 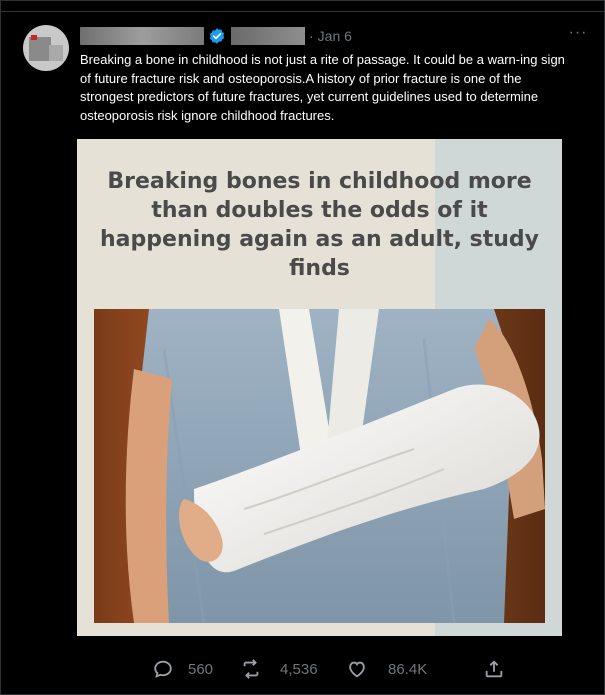 I want to click on author-handle-redacted, so click(x=268, y=36).